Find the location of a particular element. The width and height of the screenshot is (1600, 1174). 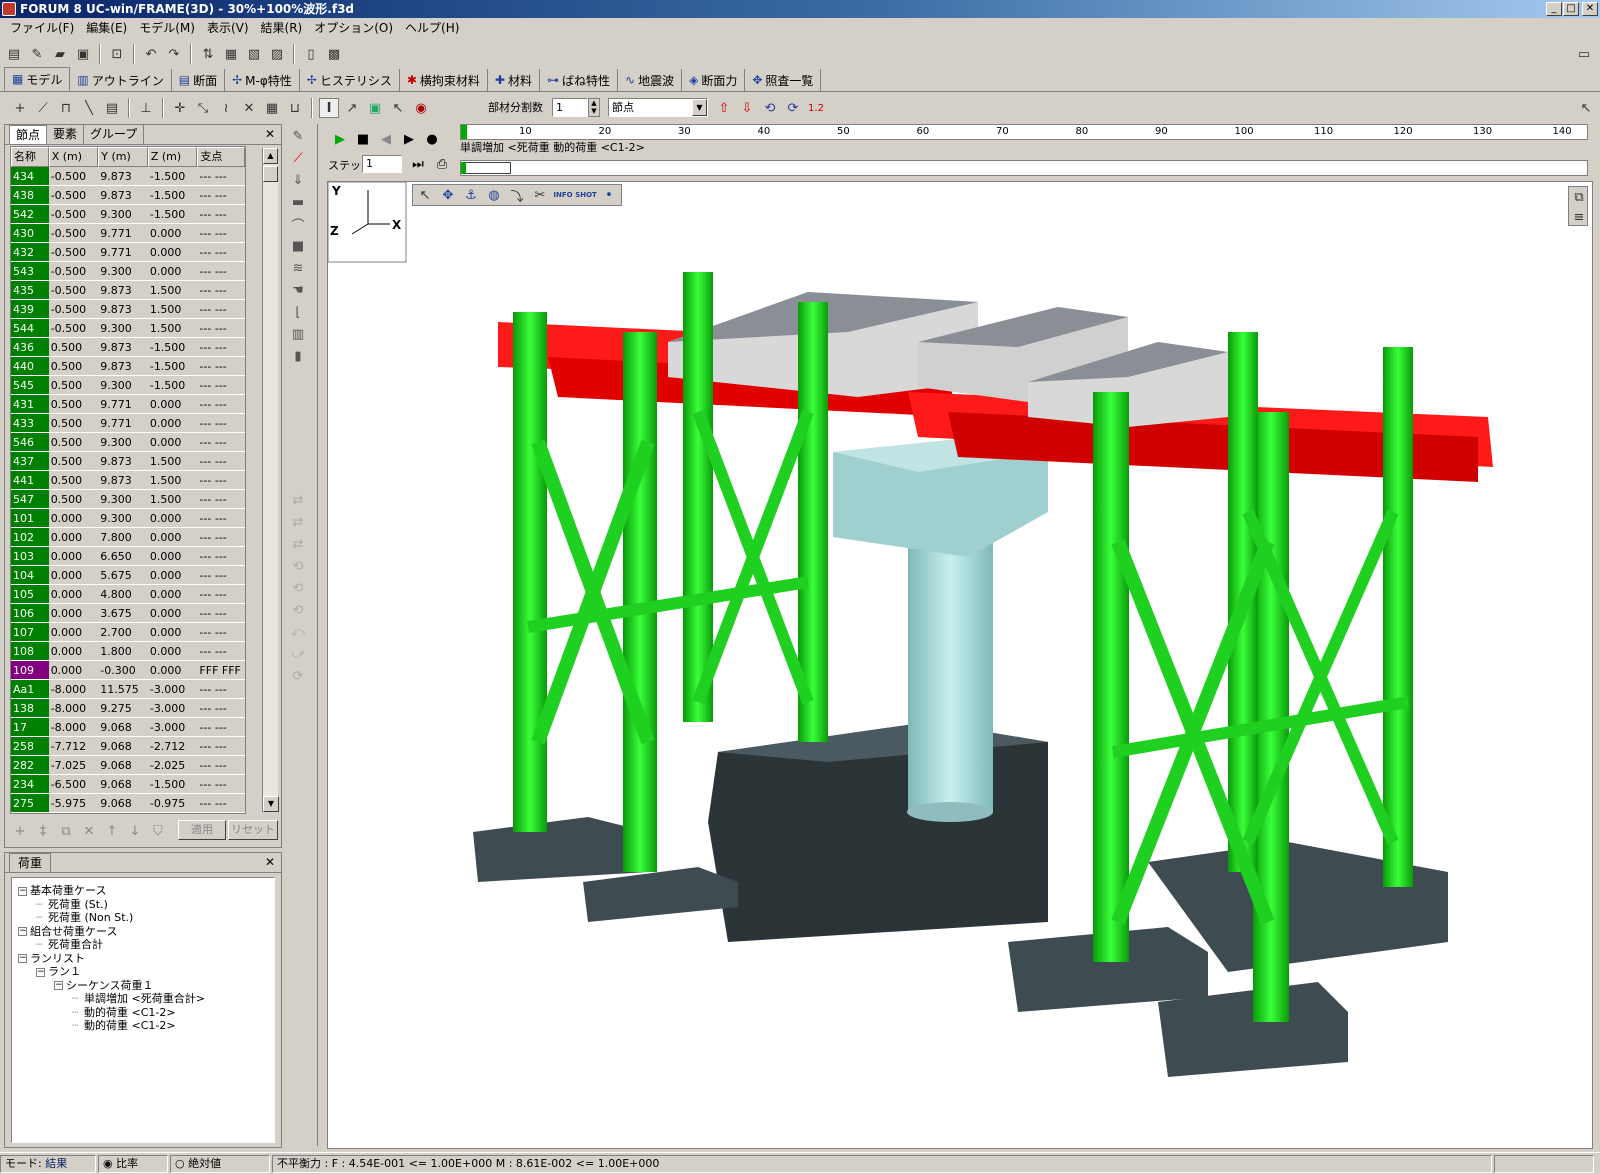

table-row: 106 0.000 3.675 0.000 --- --- is located at coordinates (128, 613).